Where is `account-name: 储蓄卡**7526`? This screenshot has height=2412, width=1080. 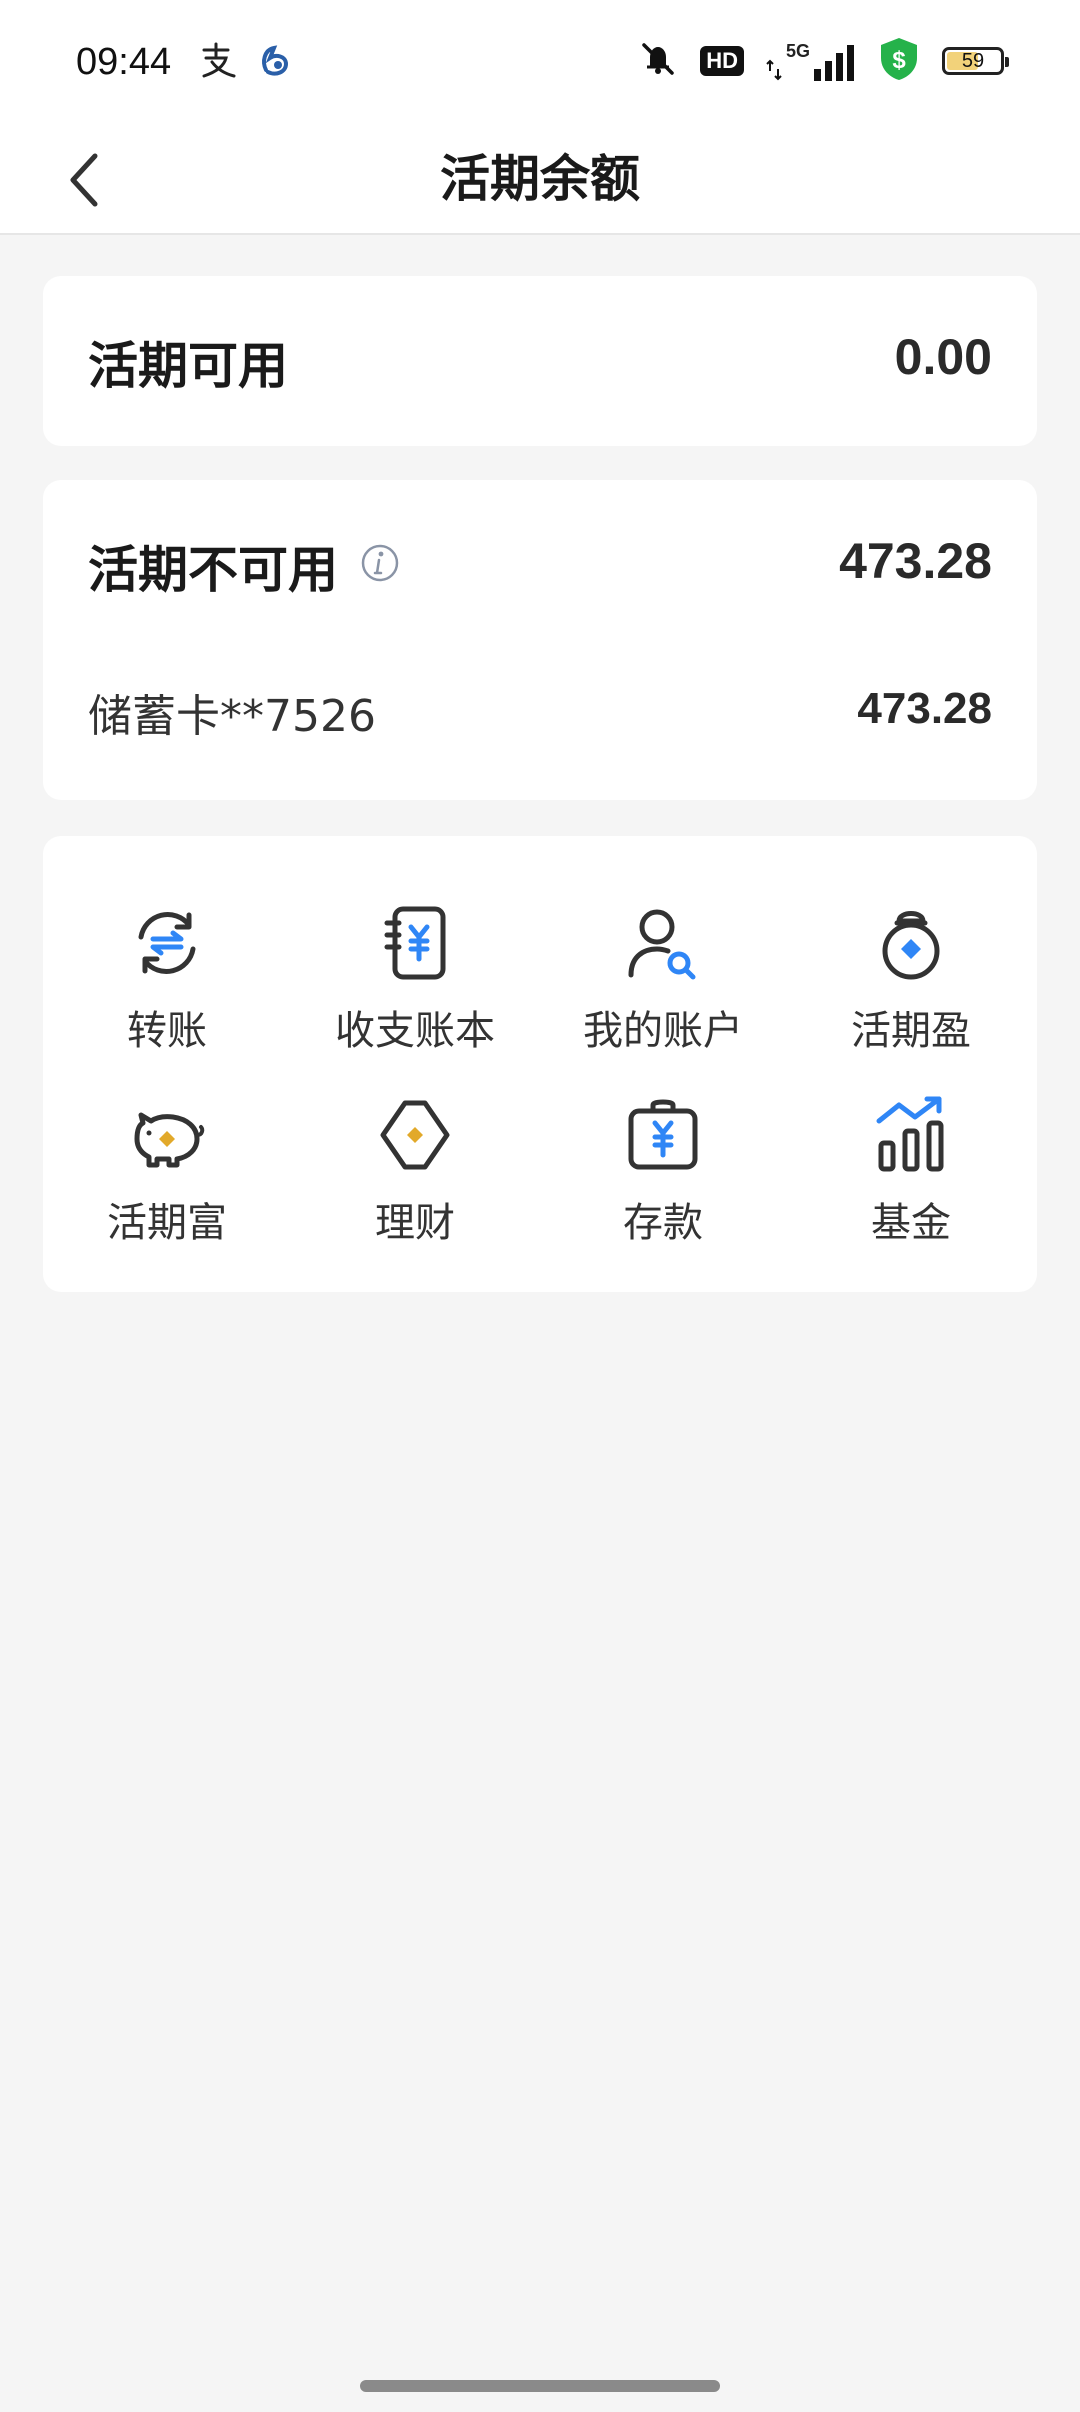
account-name: 储蓄卡**7526 is located at coordinates (232, 716).